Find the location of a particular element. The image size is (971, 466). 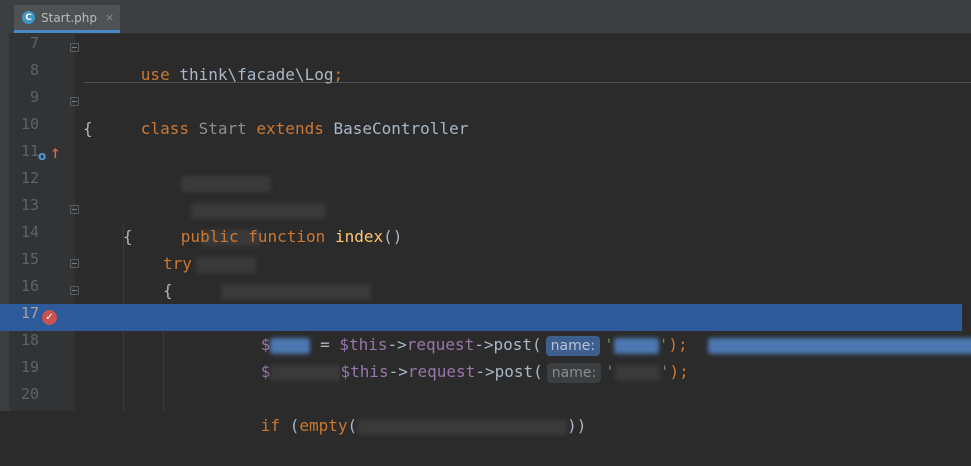

code-line-current: 17 ✓ $ = $this->request->post(name: ' '); is located at coordinates (485, 330).